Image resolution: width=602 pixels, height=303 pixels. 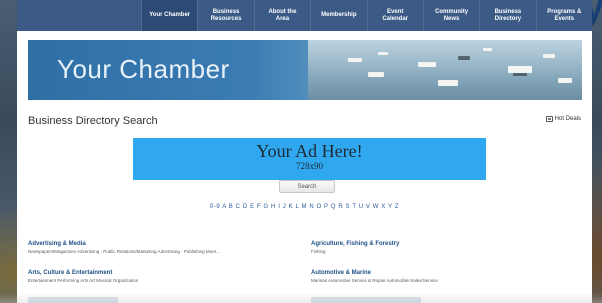 I want to click on bottom-fade, so click(x=301, y=298).